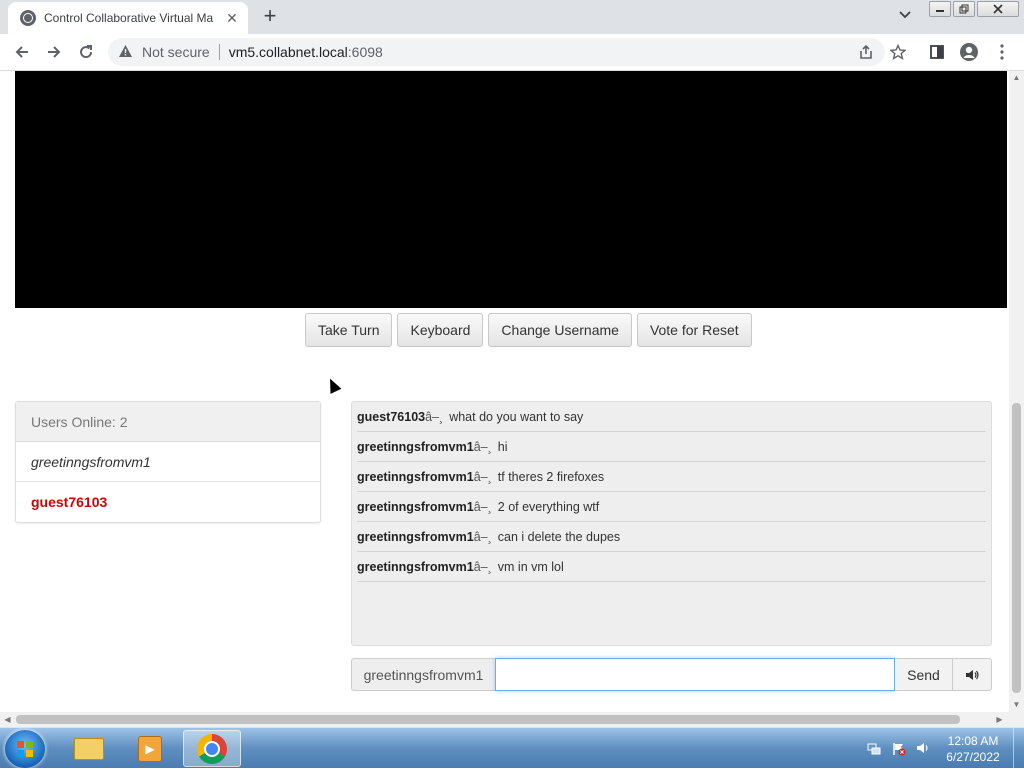 Image resolution: width=1024 pixels, height=769 pixels. I want to click on chat-input-group: greetinngsfromvm1 Send, so click(671, 674).